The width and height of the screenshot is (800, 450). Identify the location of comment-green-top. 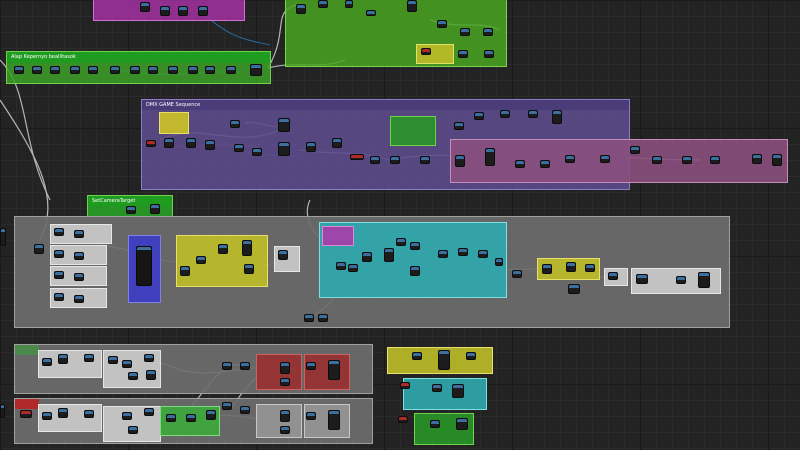
(396, 33).